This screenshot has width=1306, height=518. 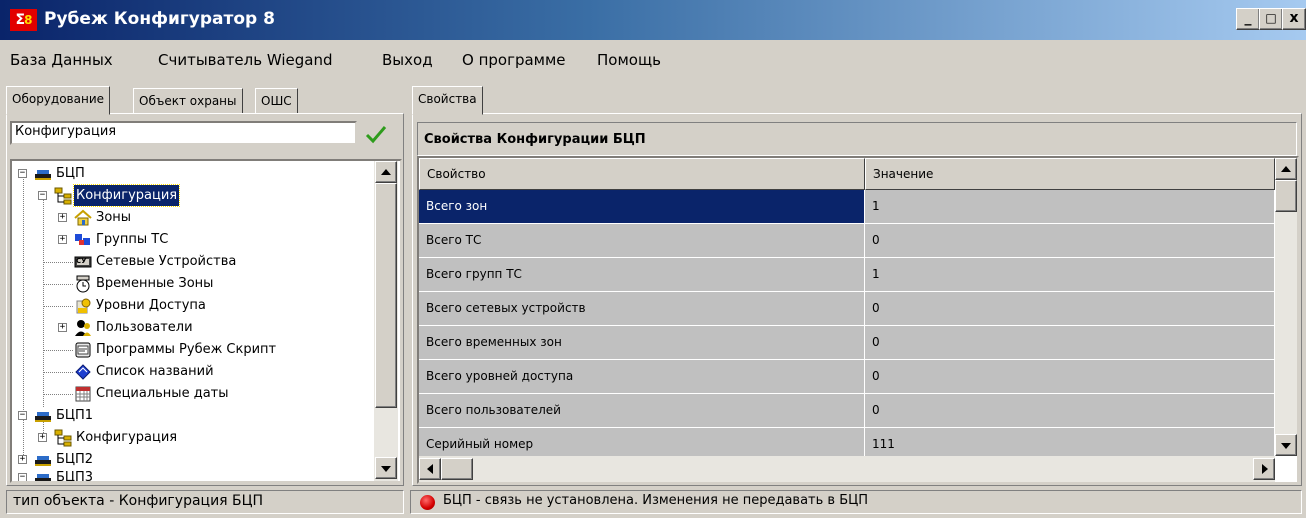 I want to click on table-row: Всего групп ТС 1, so click(x=847, y=275).